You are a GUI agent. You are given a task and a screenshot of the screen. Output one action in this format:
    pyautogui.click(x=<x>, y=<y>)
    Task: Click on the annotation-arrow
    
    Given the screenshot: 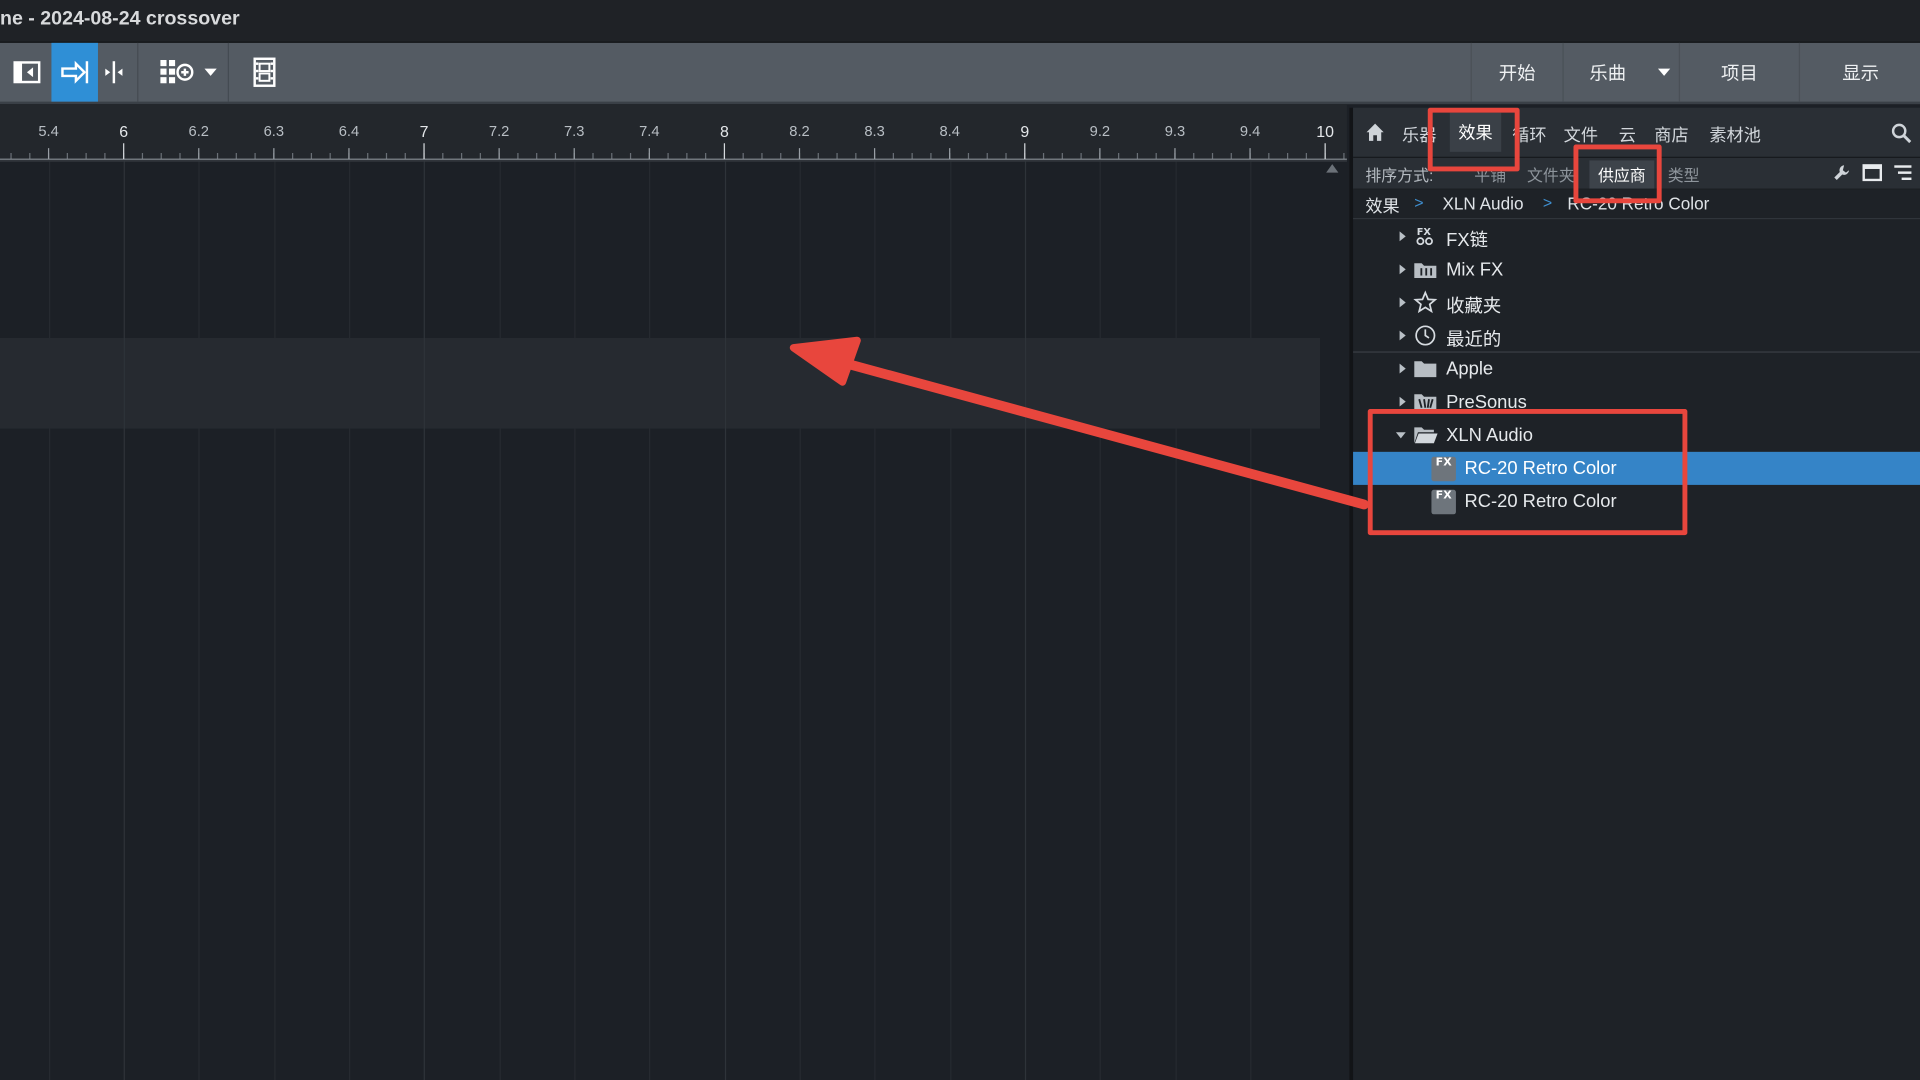 What is the action you would take?
    pyautogui.click(x=1079, y=423)
    